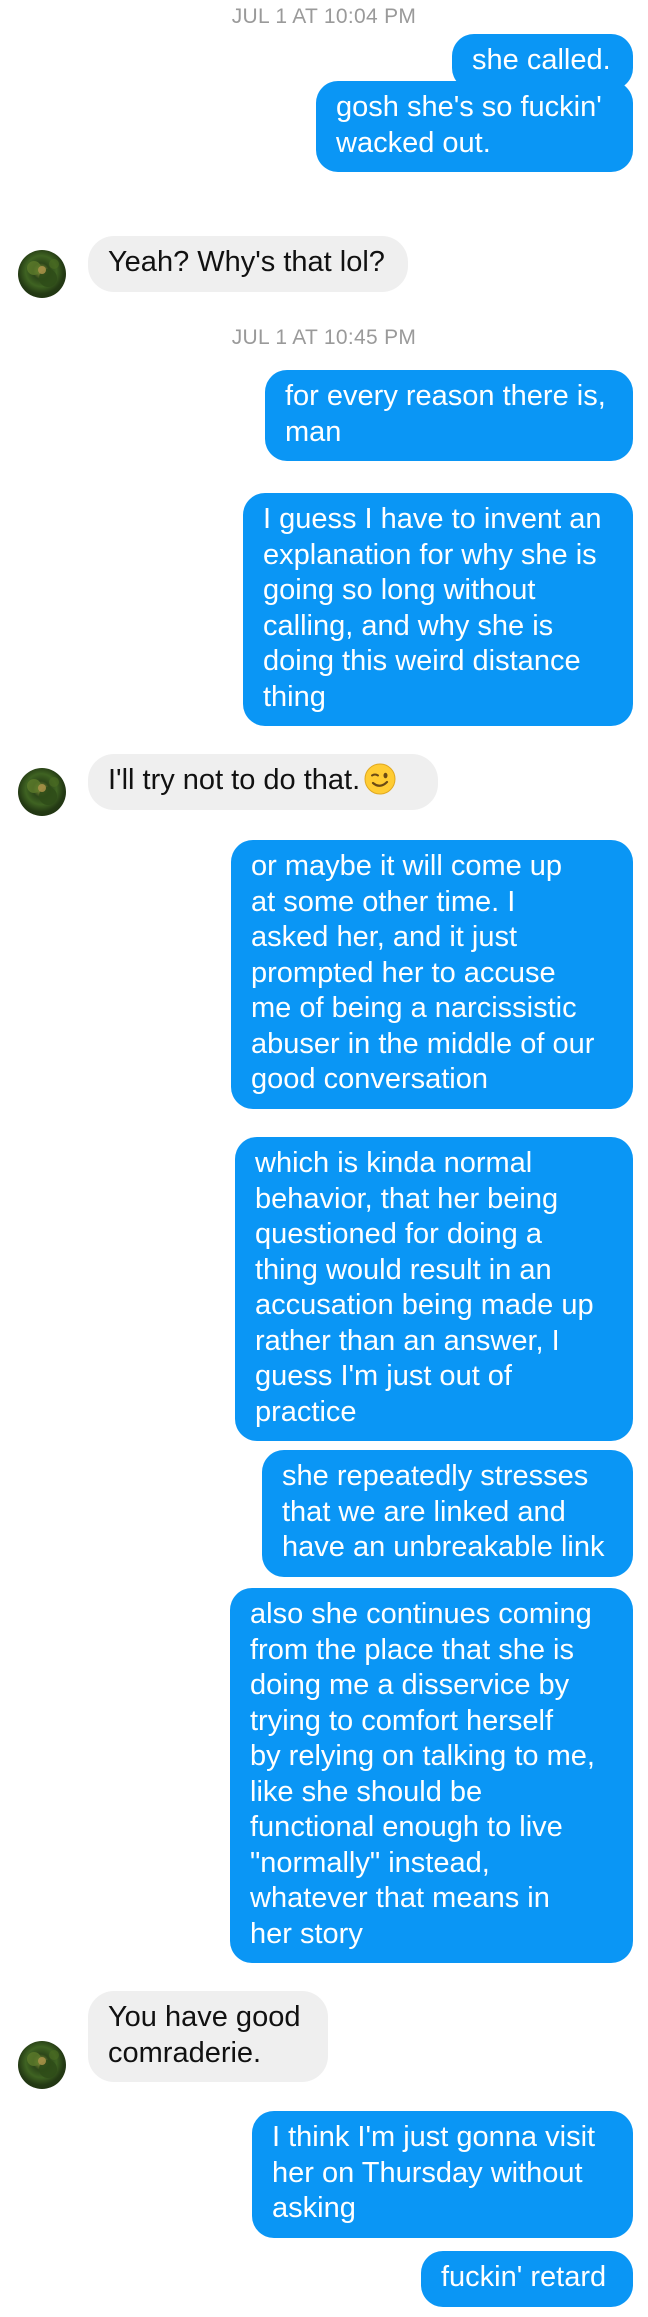 The height and width of the screenshot is (2317, 648). I want to click on outgoing-message: for every reason there is, man, so click(449, 415).